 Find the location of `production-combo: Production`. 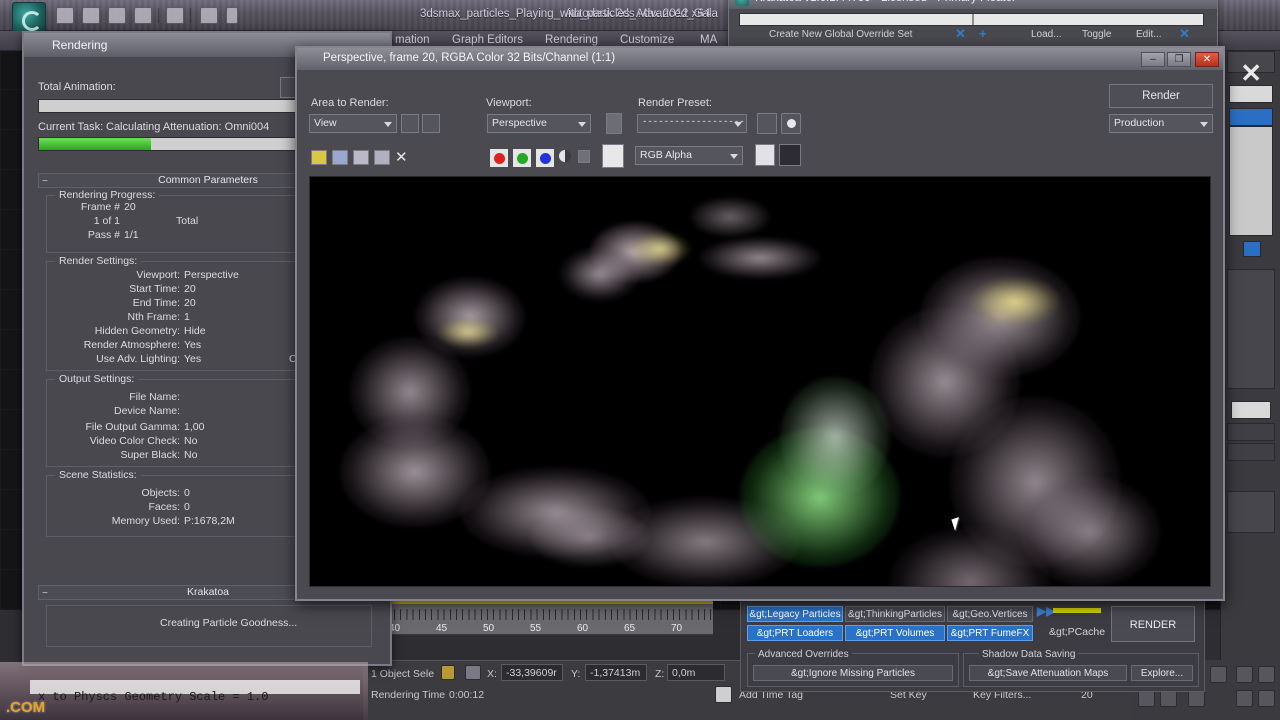

production-combo: Production is located at coordinates (1161, 123).